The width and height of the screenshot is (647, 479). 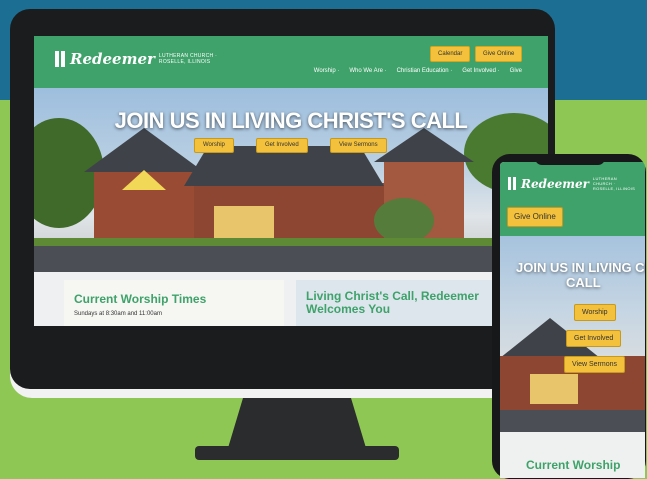 I want to click on mobile-get-involved-button: Get Involved, so click(x=594, y=338).